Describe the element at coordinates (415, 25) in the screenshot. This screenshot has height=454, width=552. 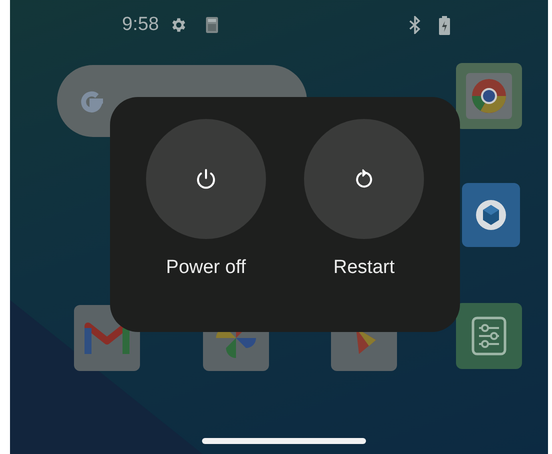
I see `bluetooth-icon` at that location.